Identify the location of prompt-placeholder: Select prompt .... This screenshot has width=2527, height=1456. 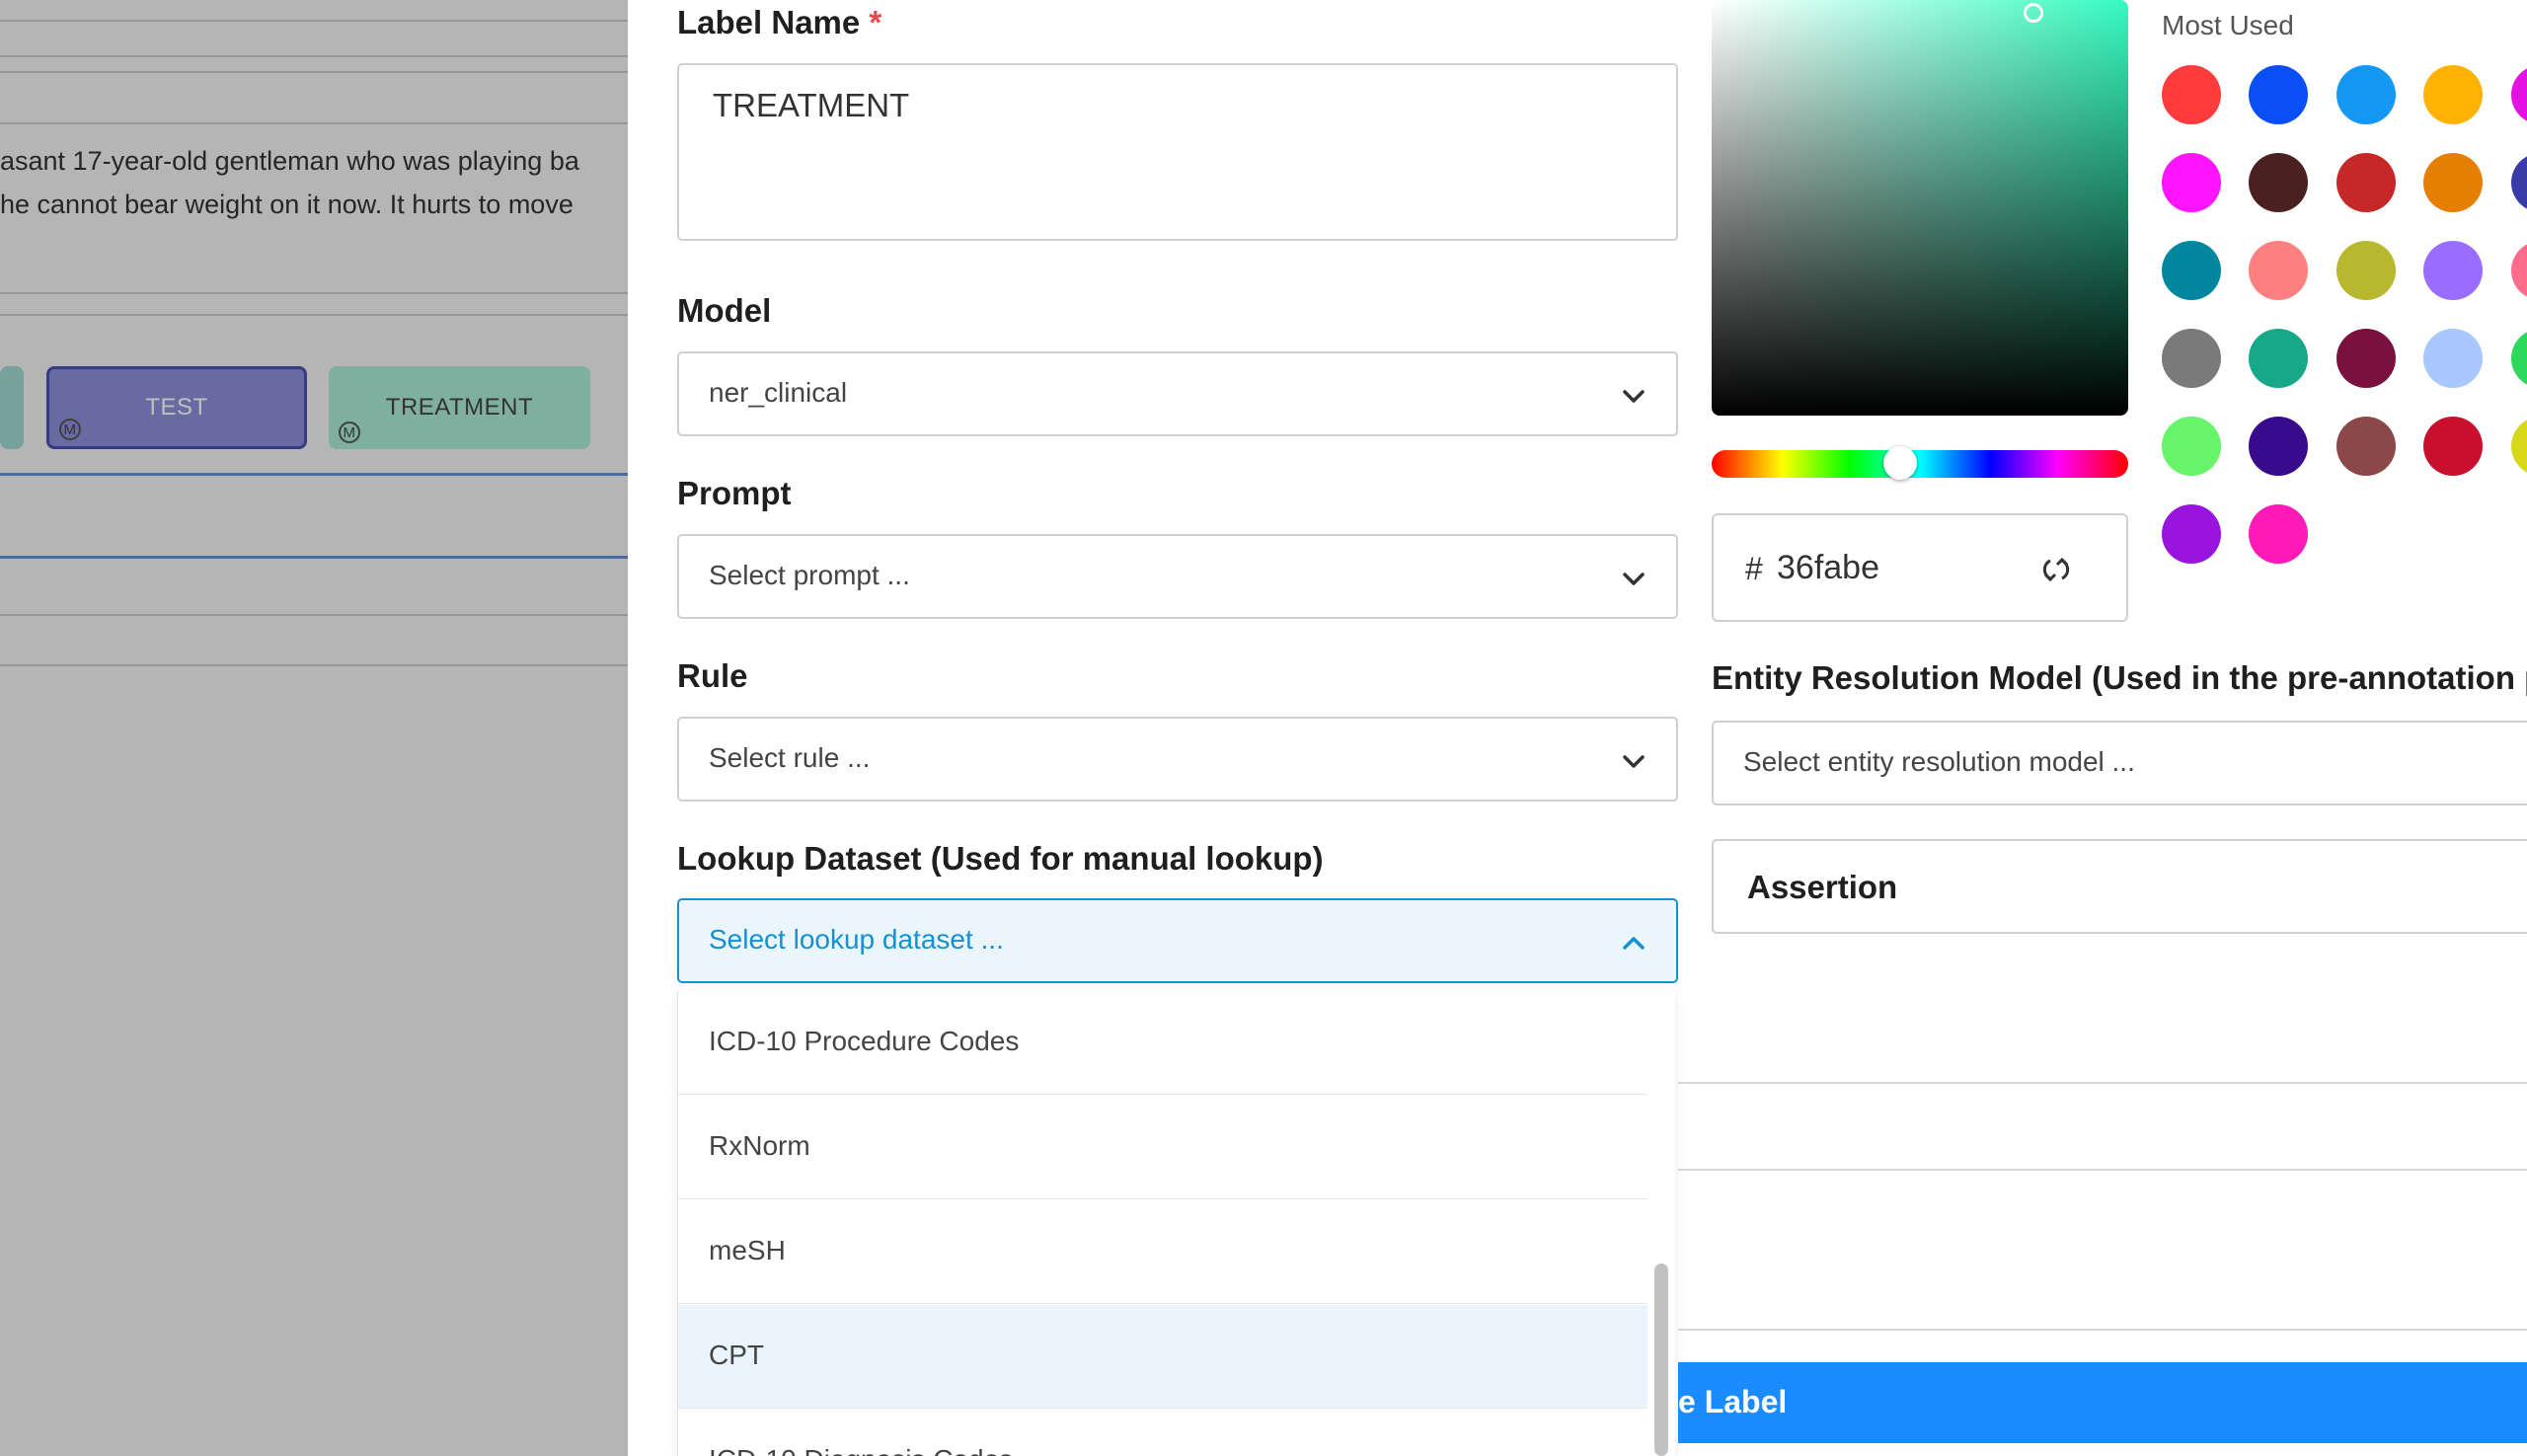
(809, 575).